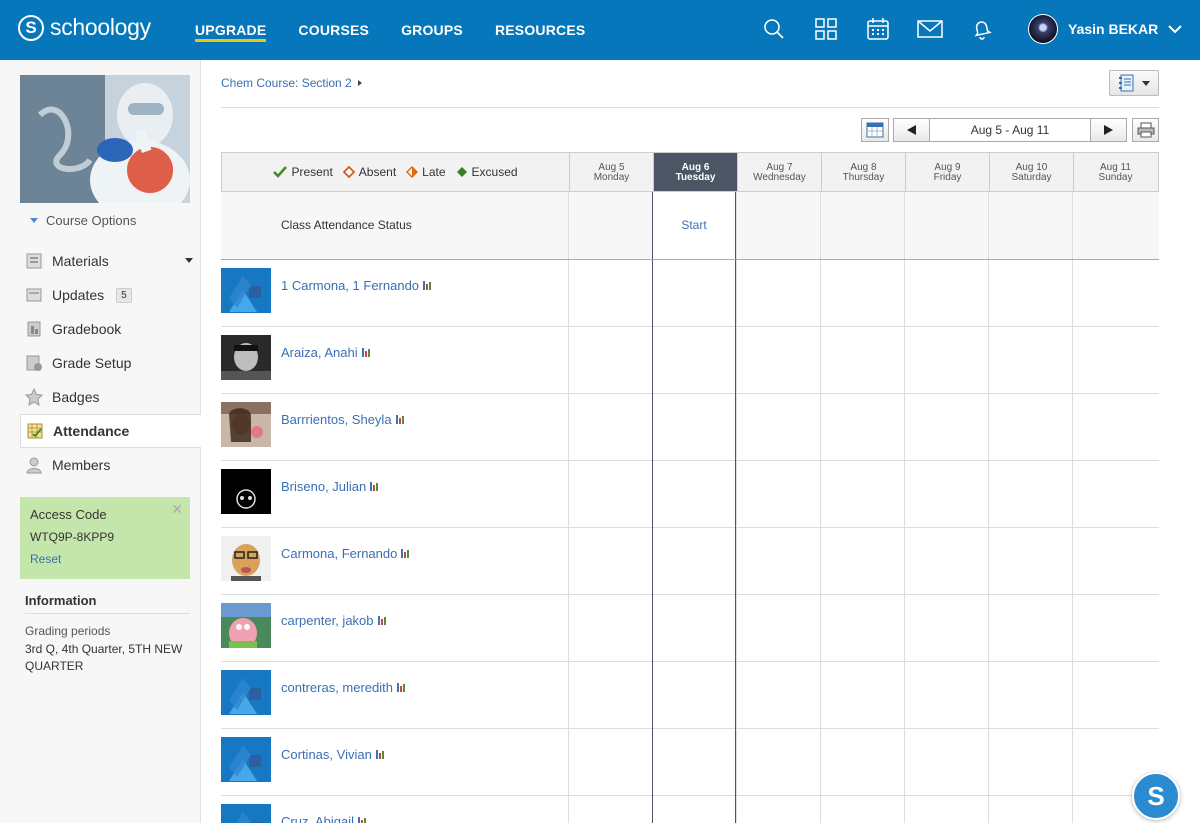 Image resolution: width=1200 pixels, height=823 pixels. I want to click on student-name-link: Briseno, Julian, so click(323, 486).